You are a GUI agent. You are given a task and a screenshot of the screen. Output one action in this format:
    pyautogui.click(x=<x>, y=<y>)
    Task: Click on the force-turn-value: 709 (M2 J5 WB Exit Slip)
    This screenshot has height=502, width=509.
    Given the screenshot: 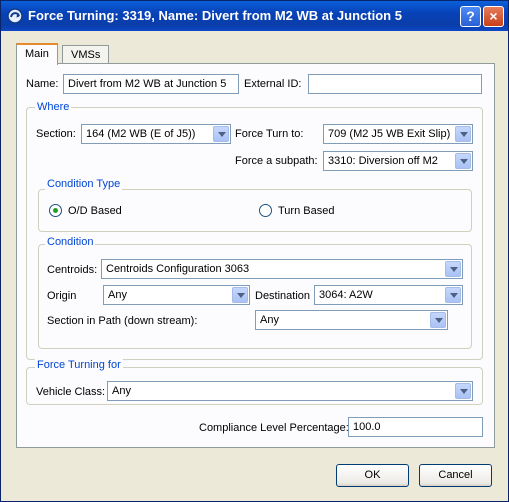 What is the action you would take?
    pyautogui.click(x=389, y=134)
    